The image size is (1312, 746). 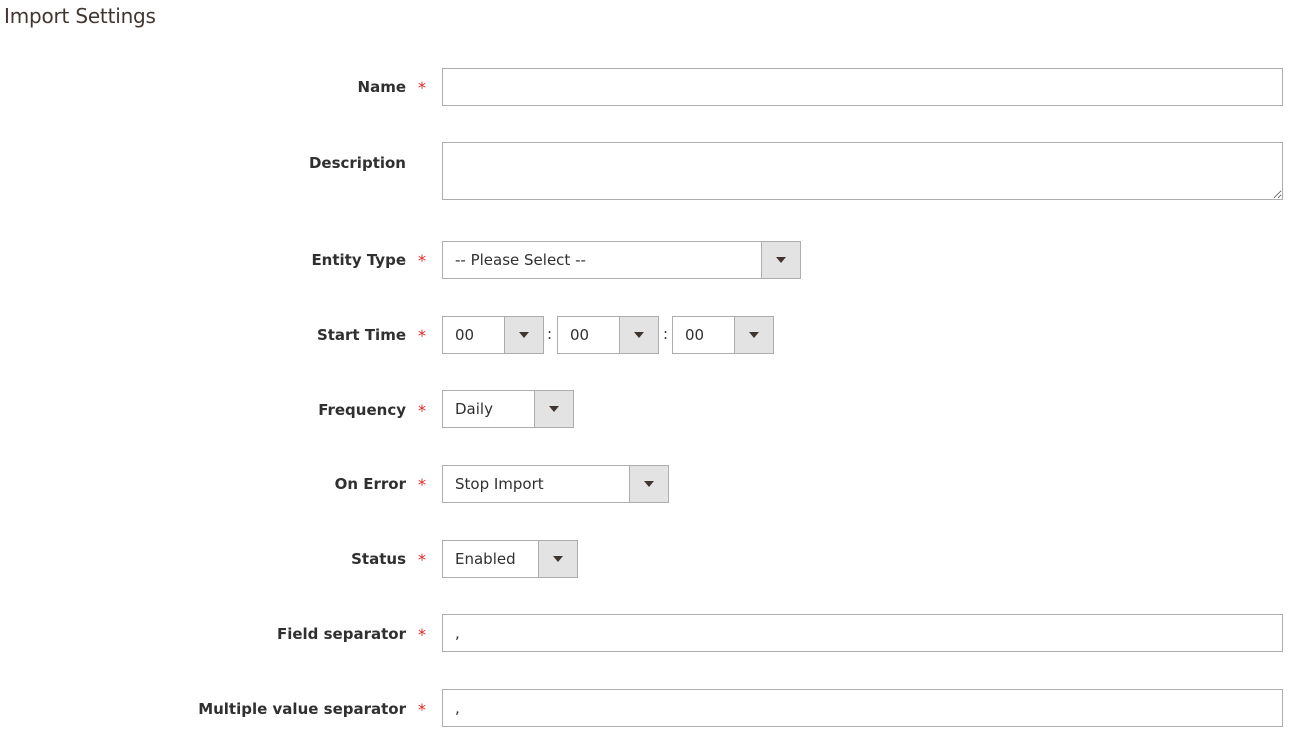 What do you see at coordinates (499, 484) in the screenshot?
I see `on-error-value: Stop Import` at bounding box center [499, 484].